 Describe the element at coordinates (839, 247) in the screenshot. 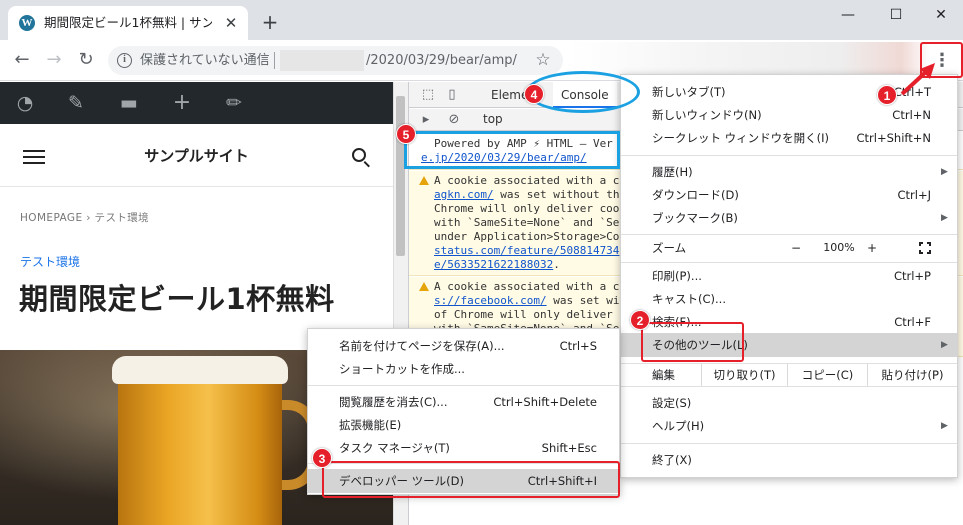

I see `zoom-level: 100%` at that location.